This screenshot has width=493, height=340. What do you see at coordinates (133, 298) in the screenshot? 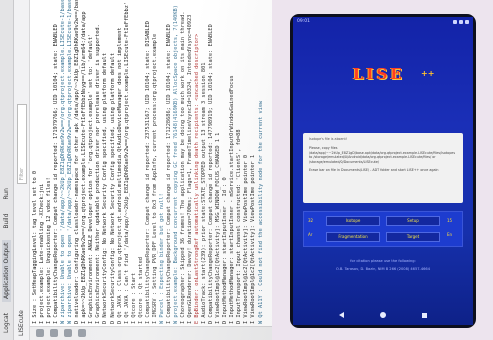
I see `log-line: I Qtcore : Start` at bounding box center [133, 298].